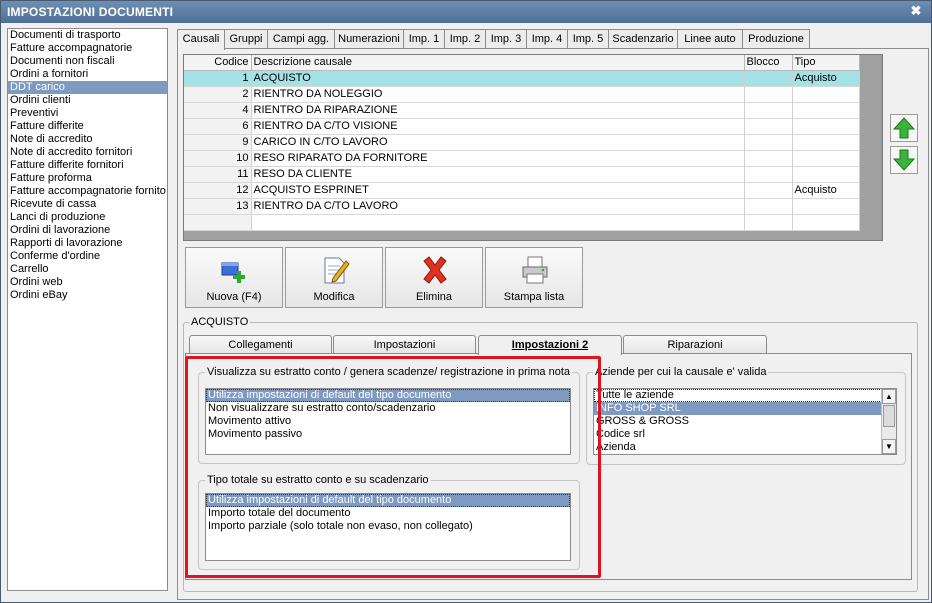  I want to click on tab-produzione: Produzione, so click(776, 39).